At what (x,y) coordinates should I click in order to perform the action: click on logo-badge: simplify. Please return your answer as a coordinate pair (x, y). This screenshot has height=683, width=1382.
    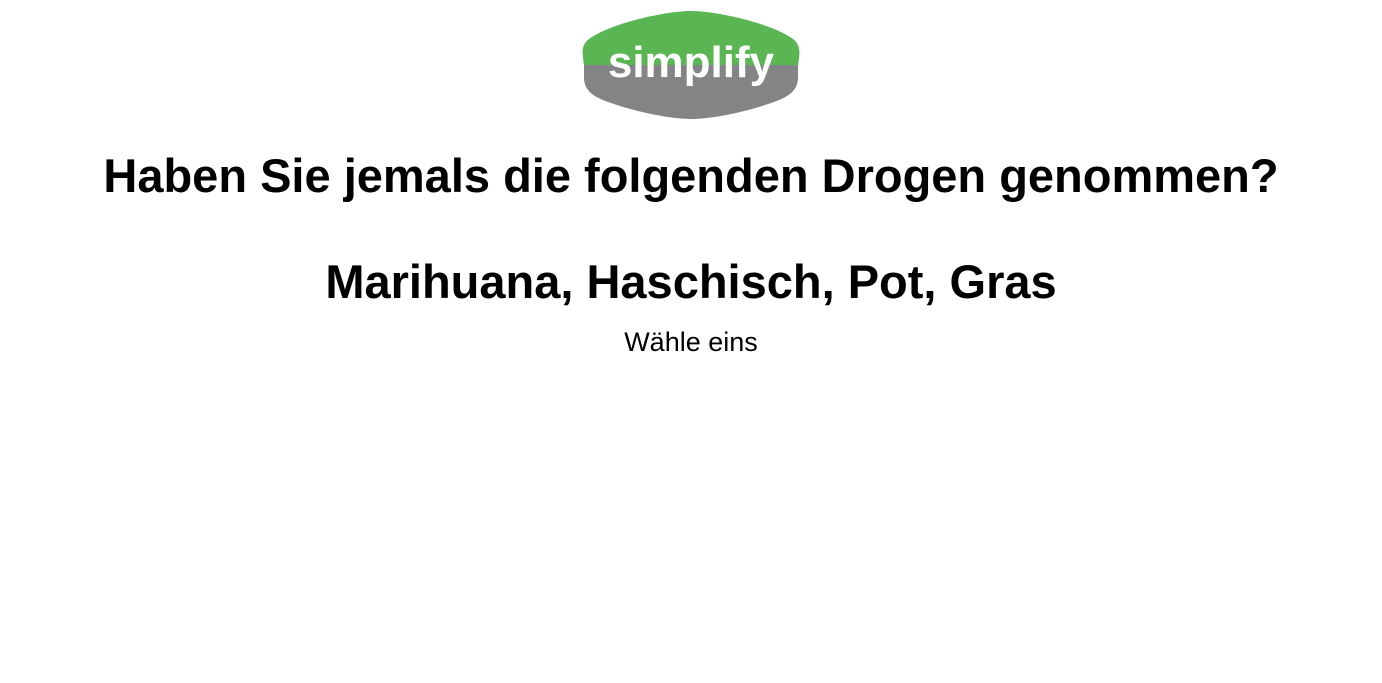
    Looking at the image, I should click on (691, 65).